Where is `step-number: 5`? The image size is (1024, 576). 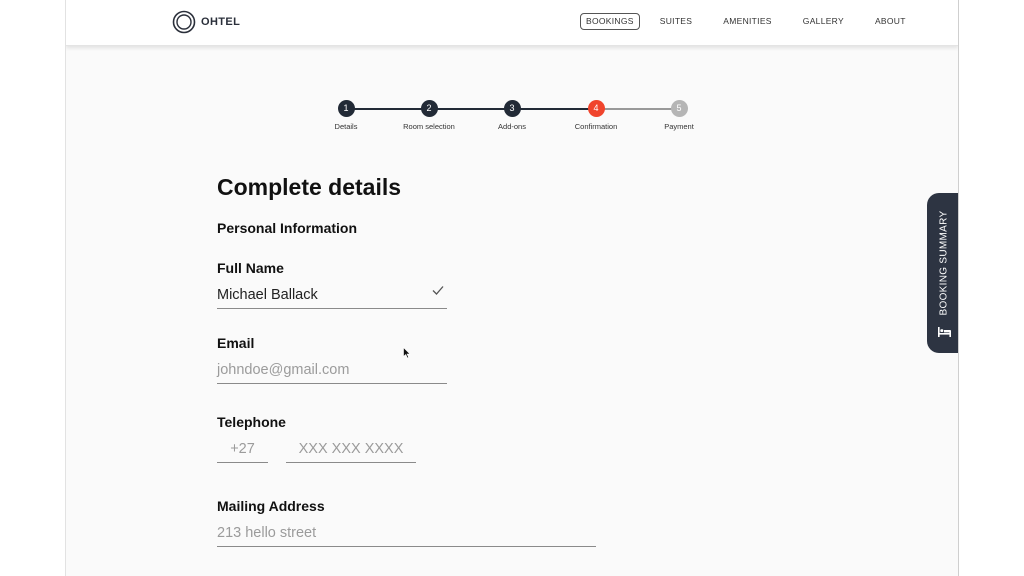 step-number: 5 is located at coordinates (679, 108).